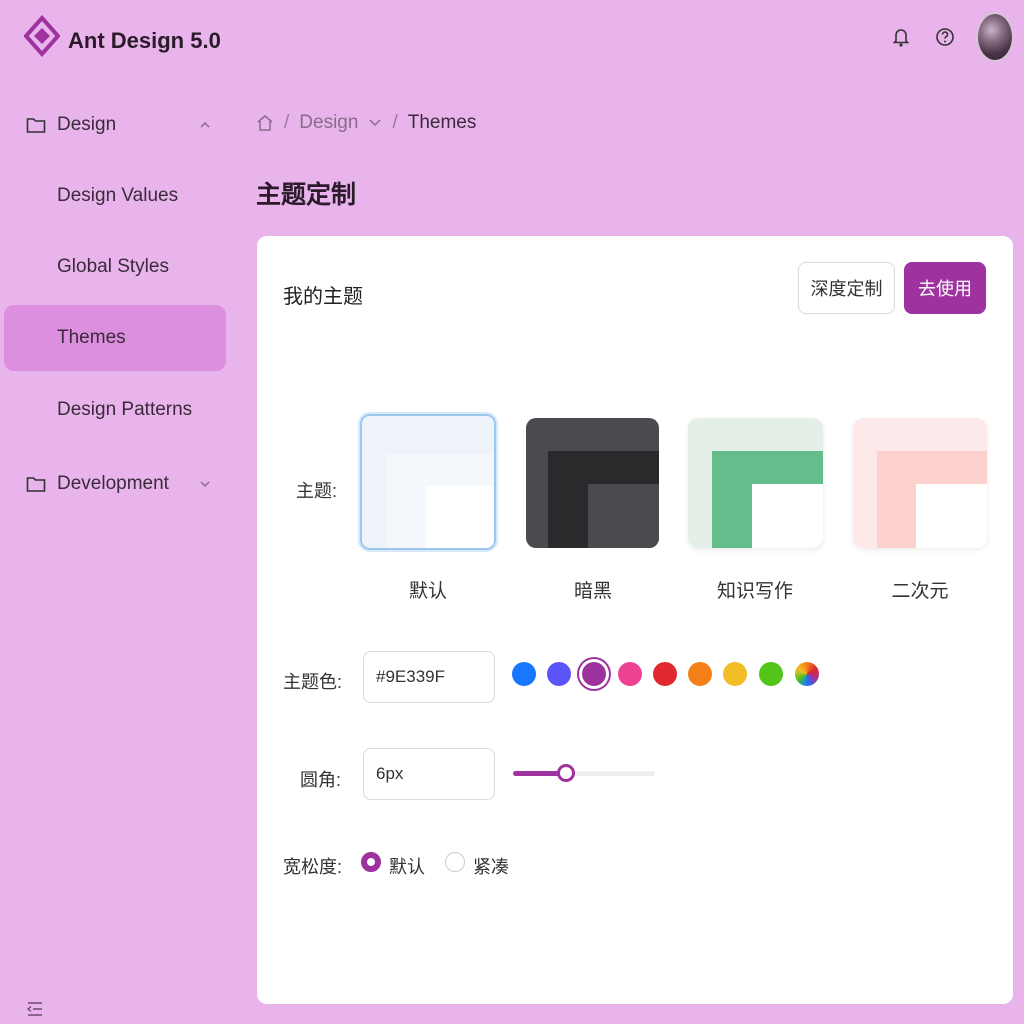 The height and width of the screenshot is (1024, 1024). I want to click on sidebar-item-label: Design Values, so click(118, 195).